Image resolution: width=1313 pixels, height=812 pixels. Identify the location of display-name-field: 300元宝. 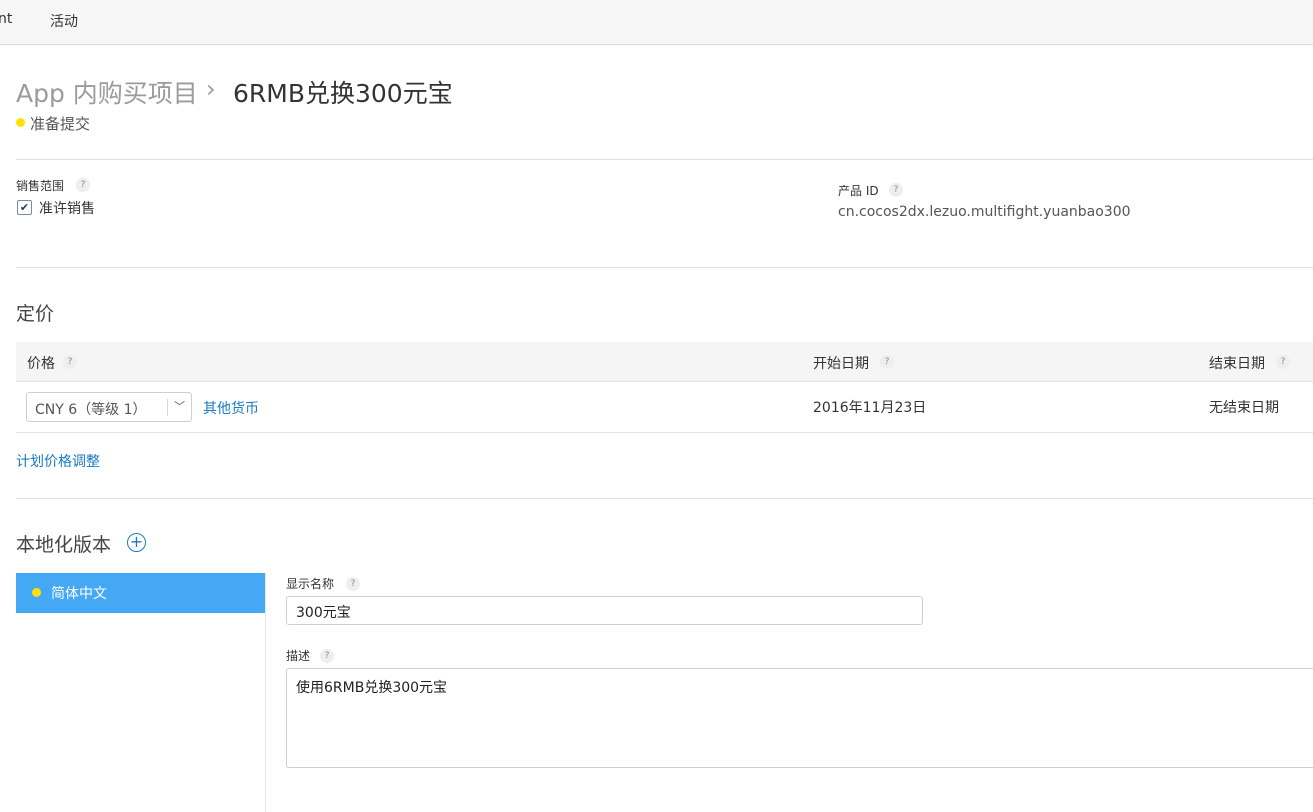
(604, 610).